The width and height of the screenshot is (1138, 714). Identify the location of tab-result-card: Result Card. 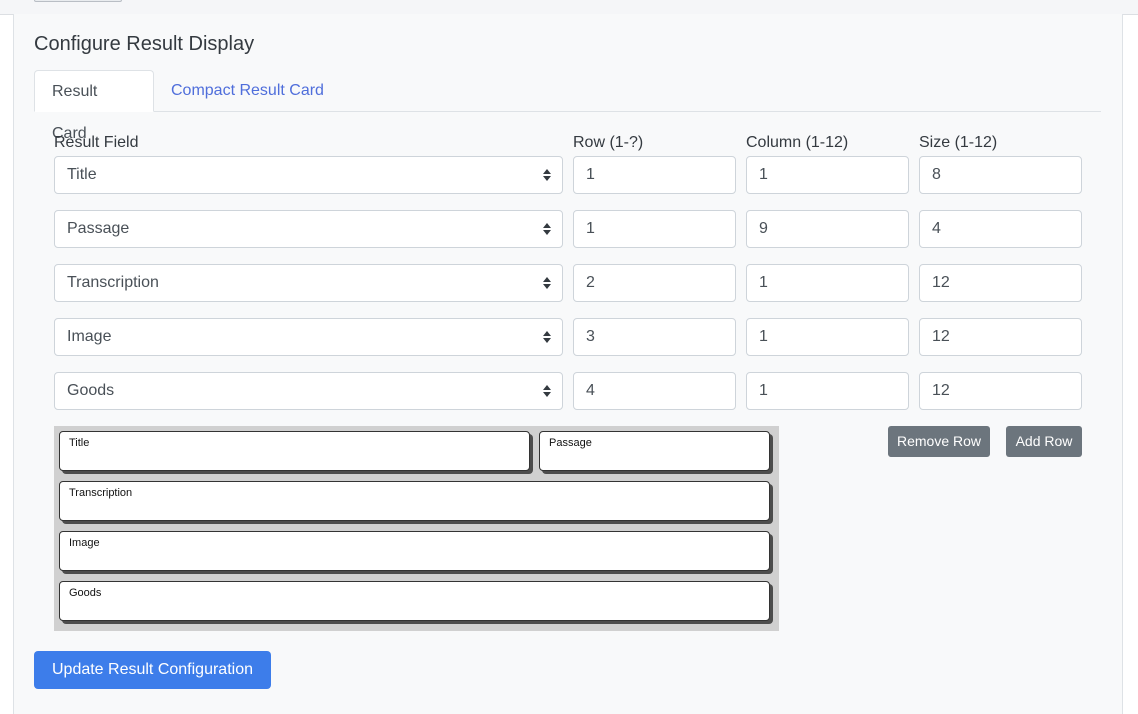
(94, 106).